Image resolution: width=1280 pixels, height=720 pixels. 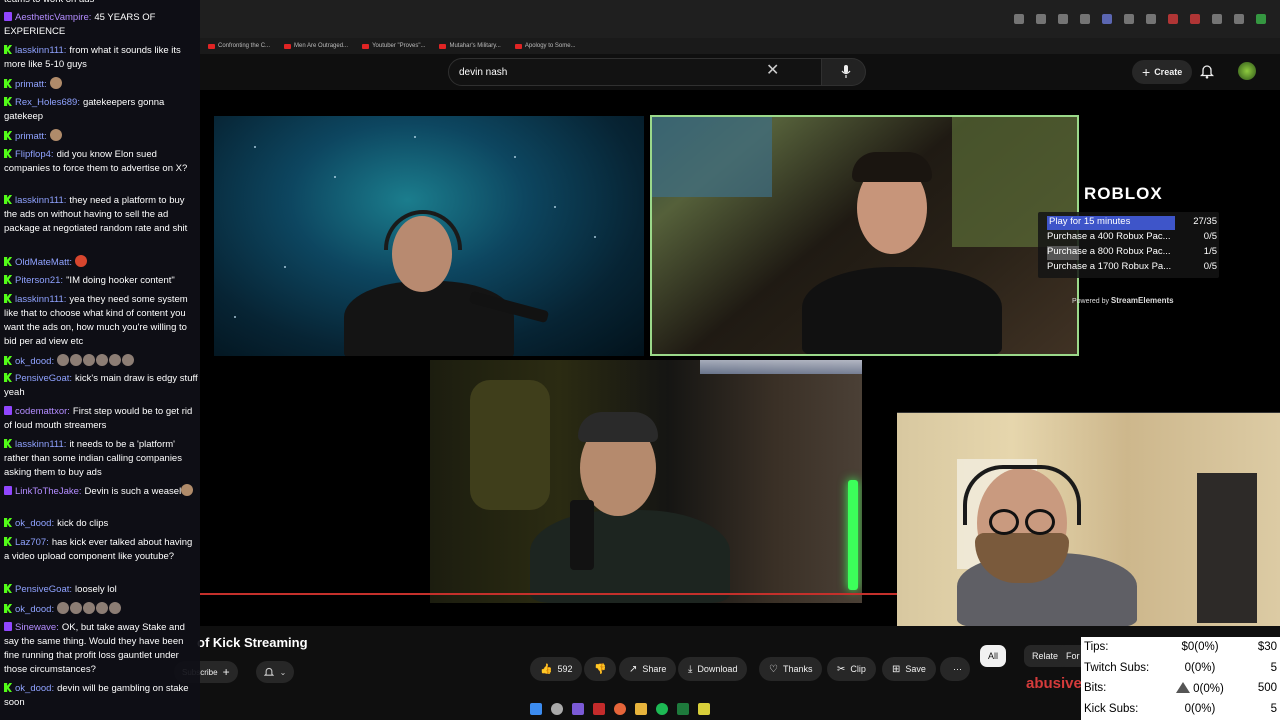 What do you see at coordinates (1111, 223) in the screenshot?
I see `quest-name: Play for 15 minutes` at bounding box center [1111, 223].